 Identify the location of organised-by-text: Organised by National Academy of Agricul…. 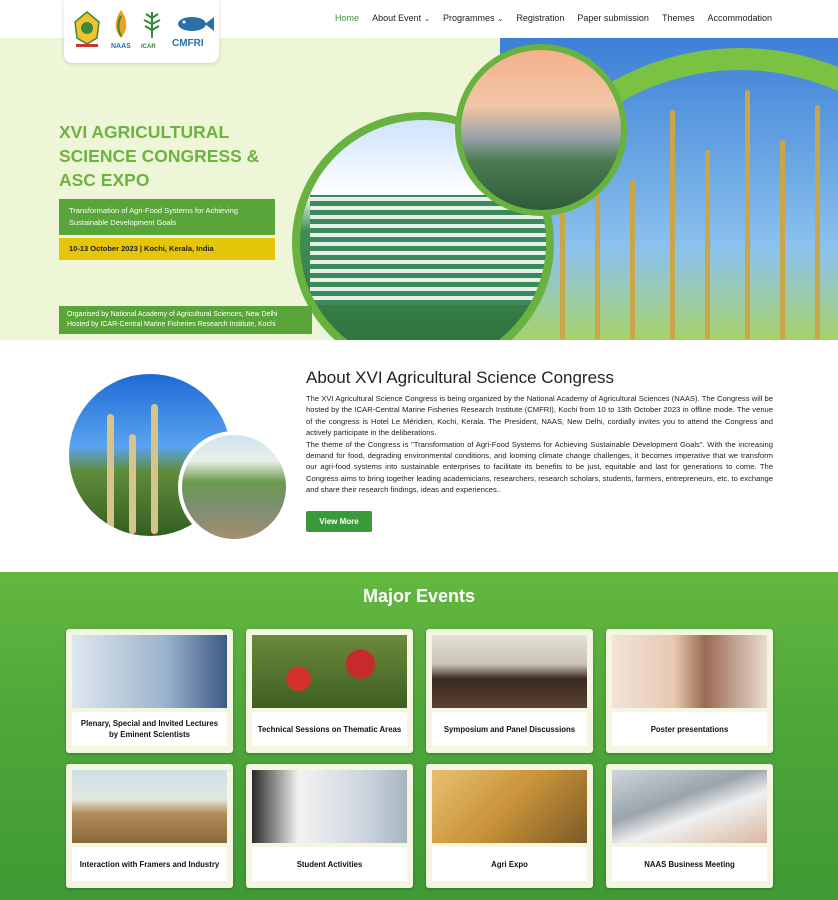
(172, 314).